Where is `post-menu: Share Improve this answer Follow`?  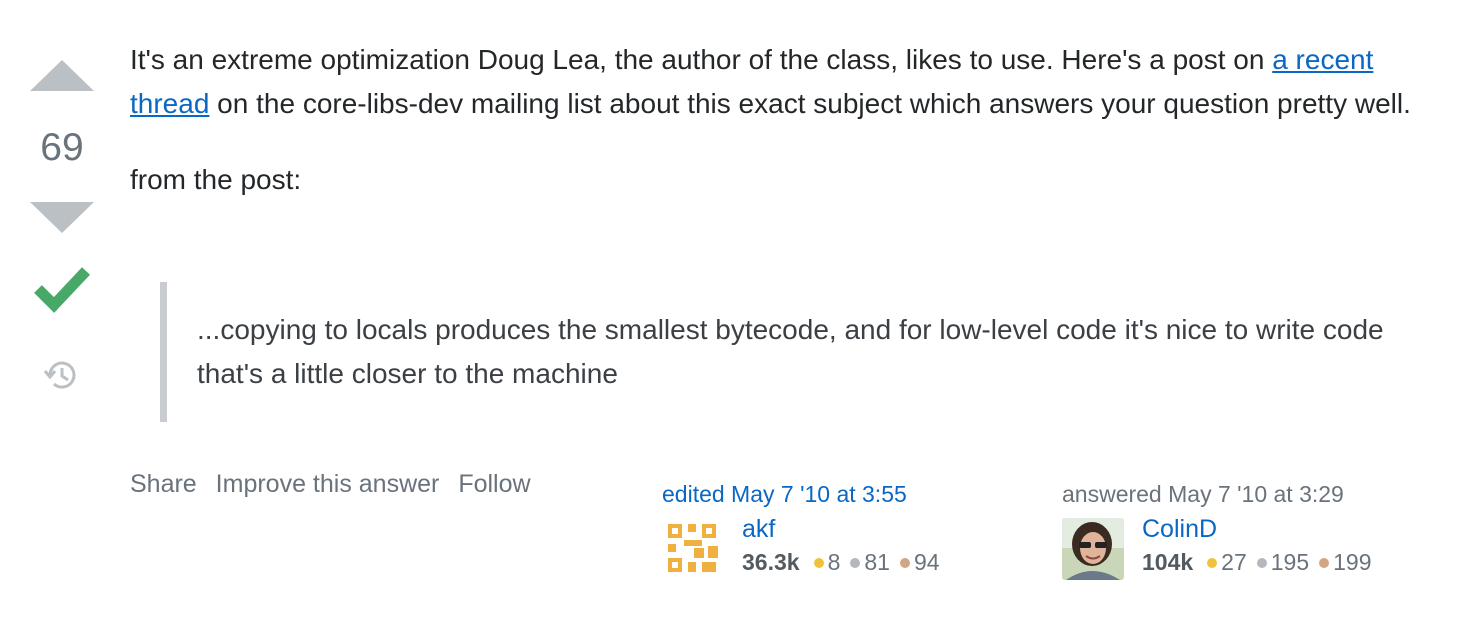
post-menu: Share Improve this answer Follow is located at coordinates (336, 484).